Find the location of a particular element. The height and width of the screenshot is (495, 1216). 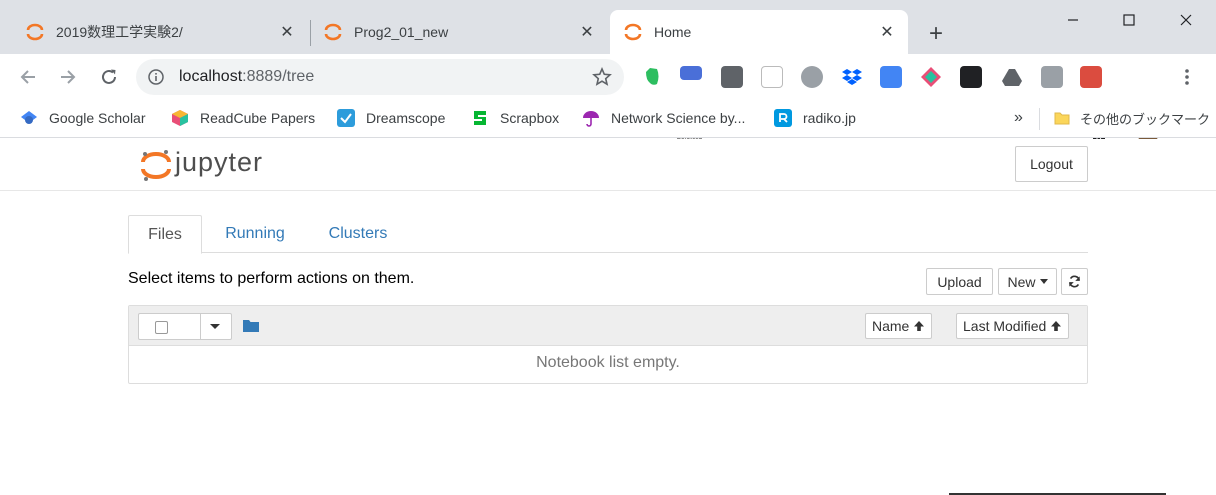

stack-extension-icon is located at coordinates (1052, 77).